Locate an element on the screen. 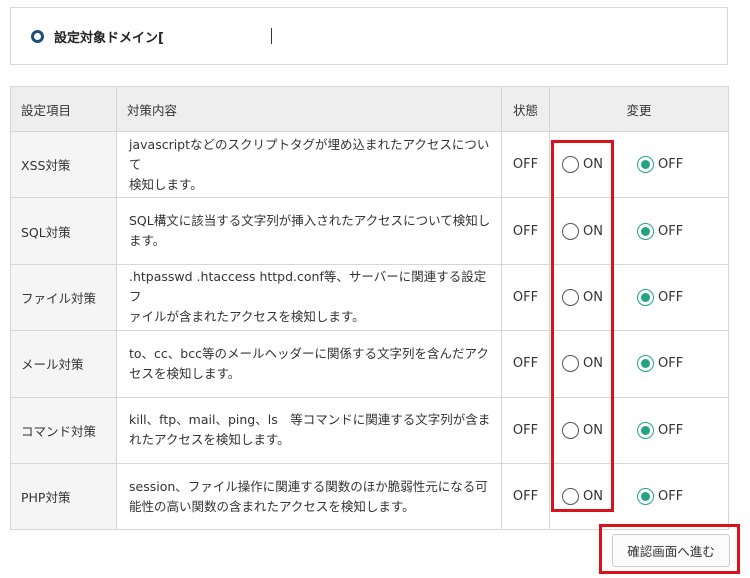 This screenshot has width=750, height=578. confirm-button: 確認画面へ進む is located at coordinates (671, 550).